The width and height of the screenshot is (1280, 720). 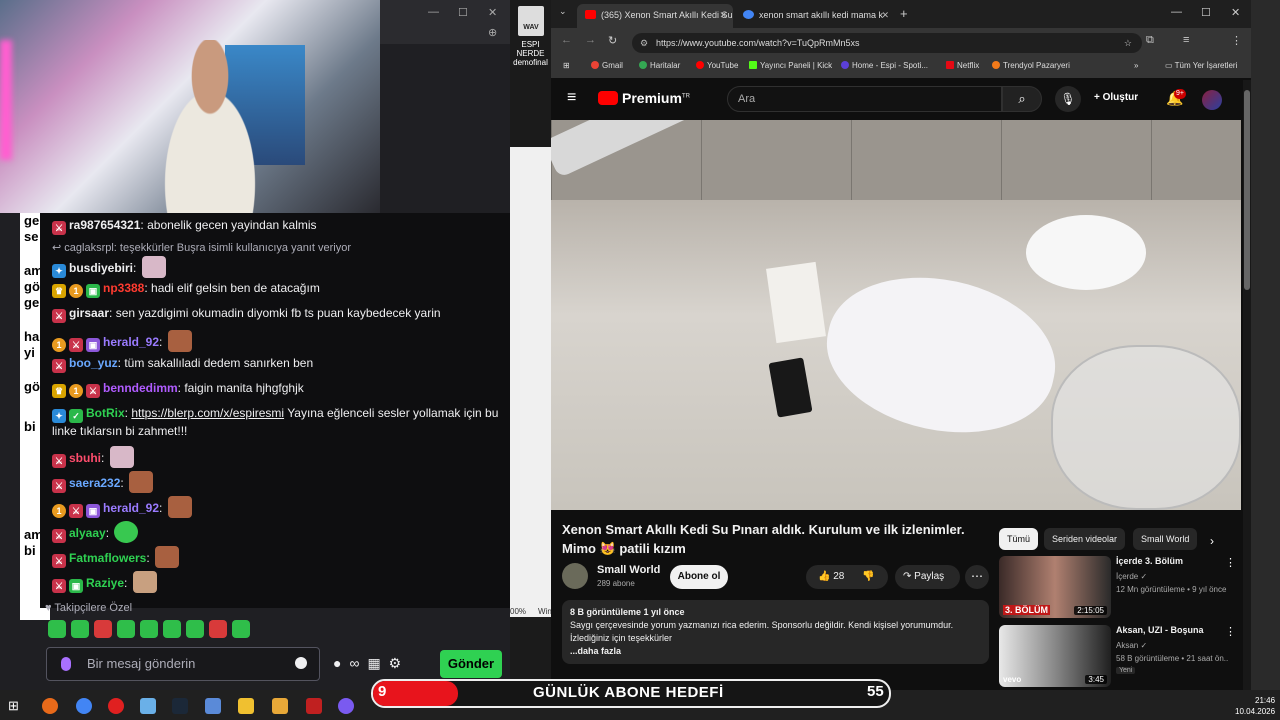 What do you see at coordinates (93, 363) in the screenshot?
I see `chat-username: boo_yuz` at bounding box center [93, 363].